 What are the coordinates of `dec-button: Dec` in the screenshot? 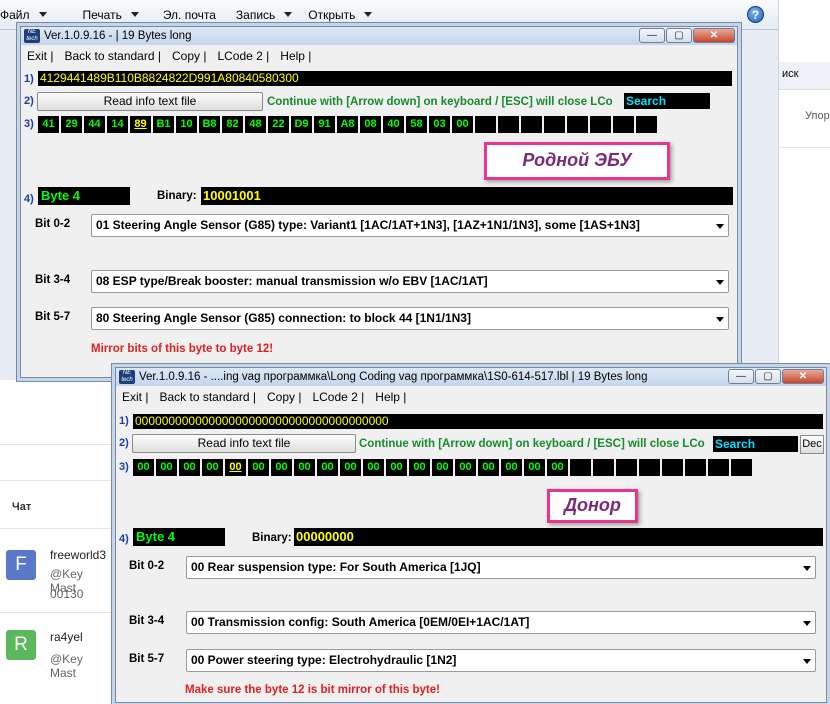 It's located at (812, 444).